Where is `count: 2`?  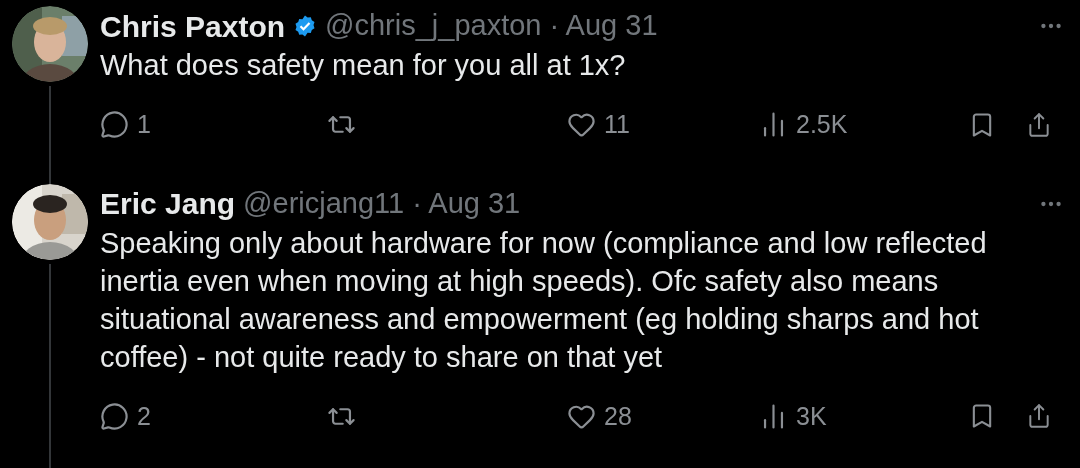
count: 2 is located at coordinates (144, 416).